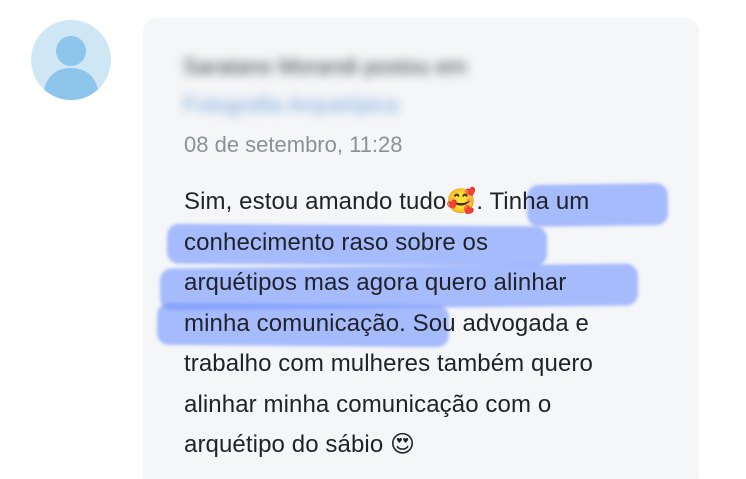 Image resolution: width=746 pixels, height=479 pixels. What do you see at coordinates (388, 363) in the screenshot?
I see `message-line: trabalho com mulheres também quero` at bounding box center [388, 363].